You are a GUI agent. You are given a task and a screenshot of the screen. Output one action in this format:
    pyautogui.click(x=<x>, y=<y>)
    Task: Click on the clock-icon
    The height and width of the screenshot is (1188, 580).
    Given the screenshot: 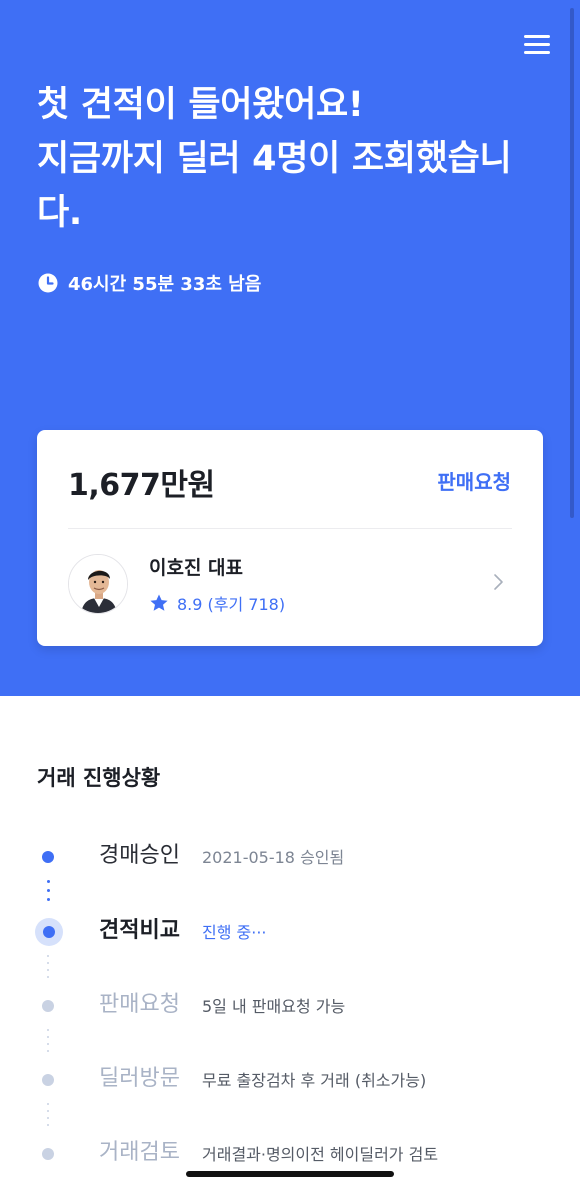 What is the action you would take?
    pyautogui.click(x=48, y=283)
    